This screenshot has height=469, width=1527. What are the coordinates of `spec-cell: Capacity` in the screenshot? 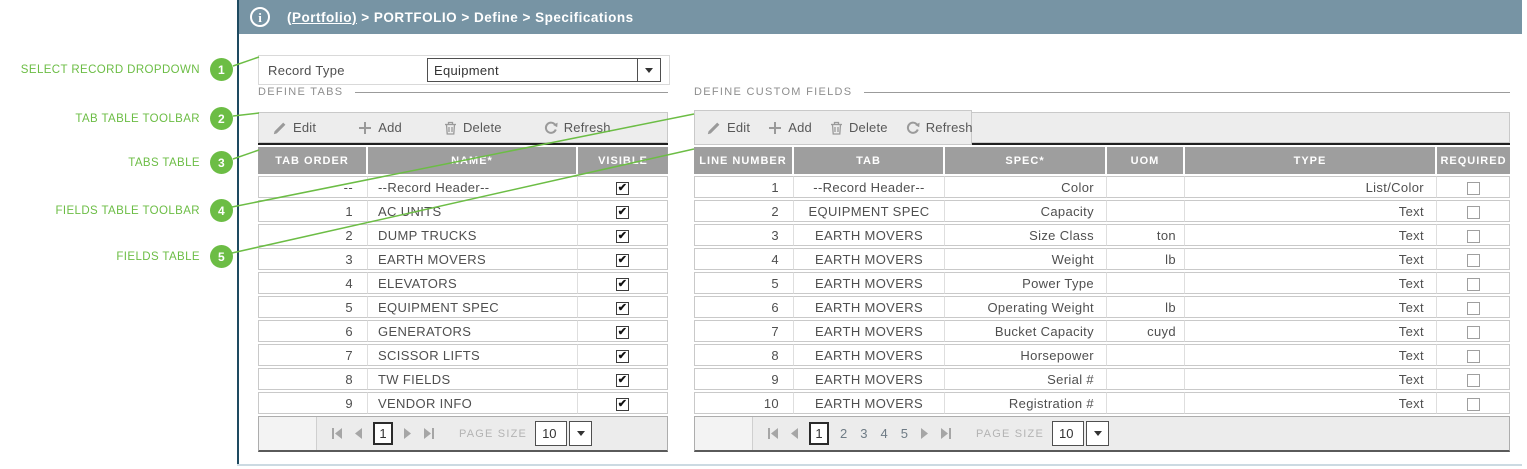 It's located at (1026, 211).